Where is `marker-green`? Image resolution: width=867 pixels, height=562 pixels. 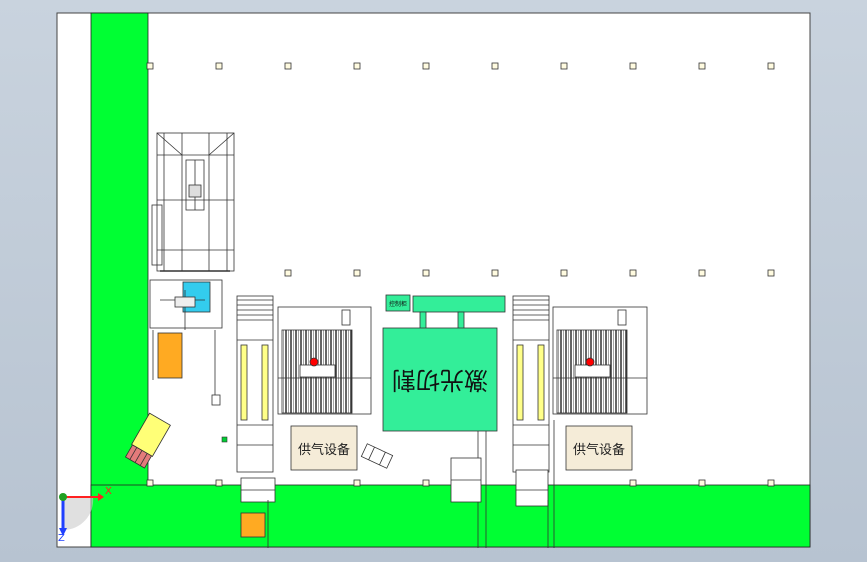 marker-green is located at coordinates (224, 439).